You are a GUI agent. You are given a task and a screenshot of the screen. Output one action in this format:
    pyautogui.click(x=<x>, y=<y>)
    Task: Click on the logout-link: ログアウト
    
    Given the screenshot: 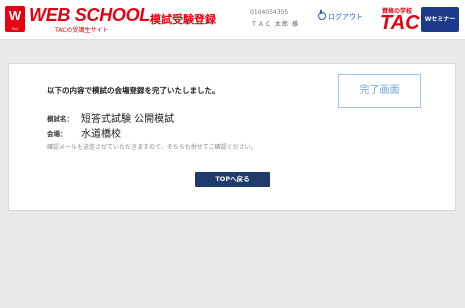 What is the action you would take?
    pyautogui.click(x=340, y=16)
    